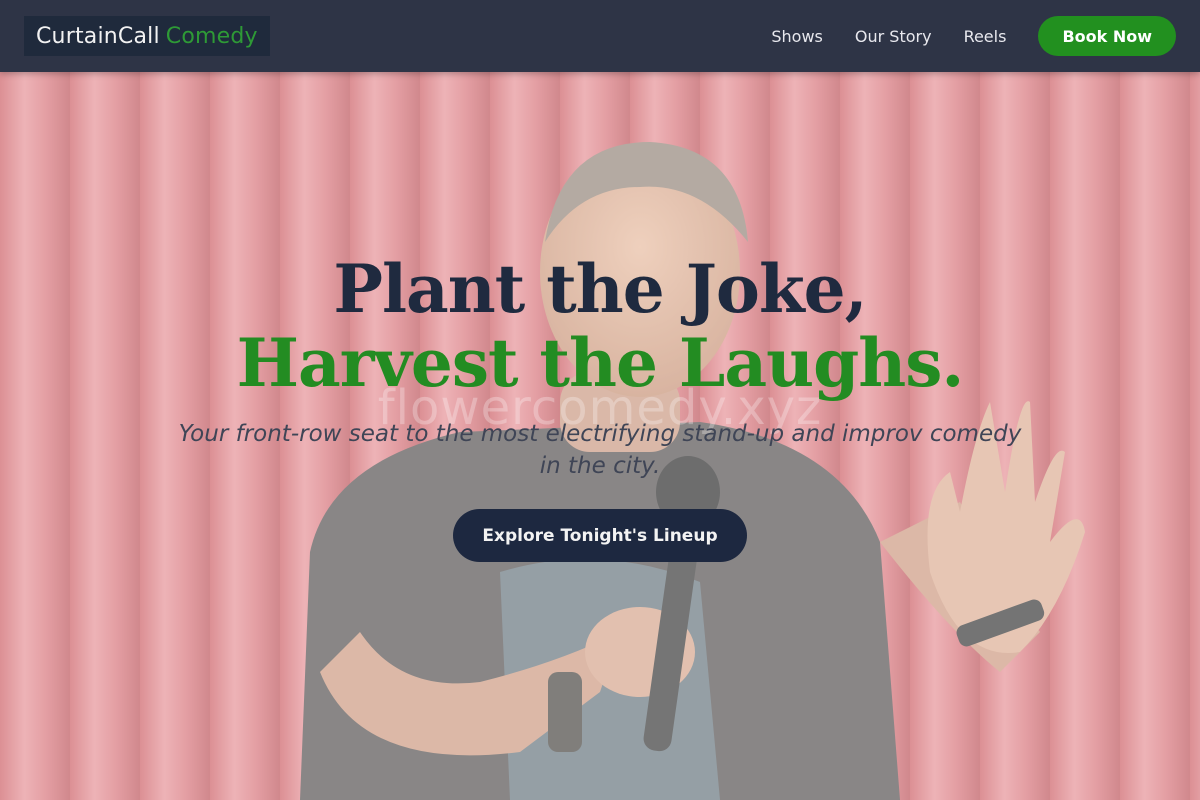  Describe the element at coordinates (893, 36) in the screenshot. I see `nav-link-our-story: Our Story` at that location.